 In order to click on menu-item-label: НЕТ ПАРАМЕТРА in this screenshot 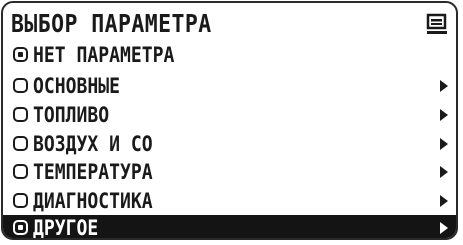, I will do `click(104, 55)`.